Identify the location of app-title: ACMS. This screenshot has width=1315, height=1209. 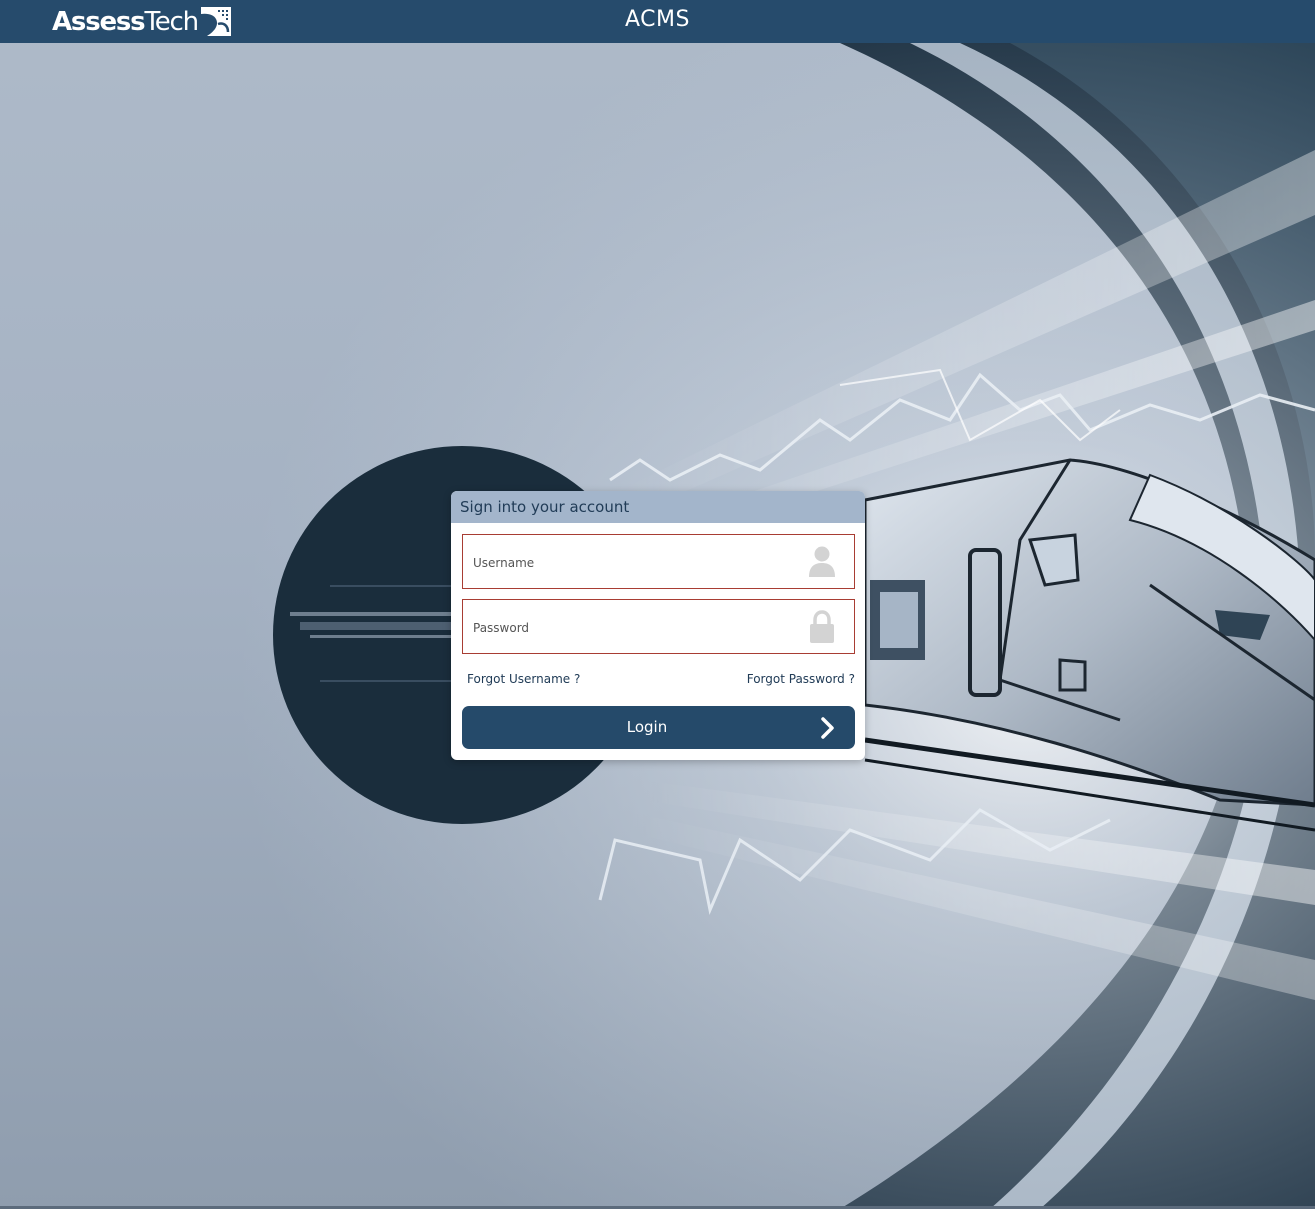
(657, 19).